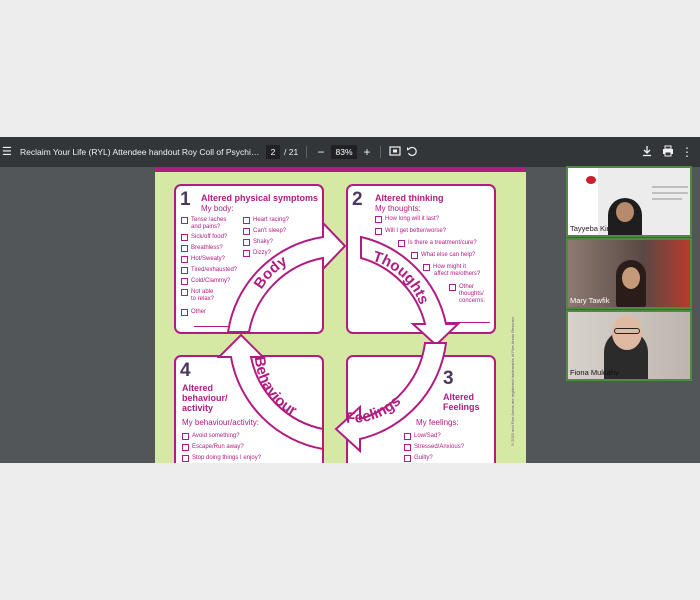 The height and width of the screenshot is (600, 700). What do you see at coordinates (273, 152) in the screenshot?
I see `page-number-input: 2` at bounding box center [273, 152].